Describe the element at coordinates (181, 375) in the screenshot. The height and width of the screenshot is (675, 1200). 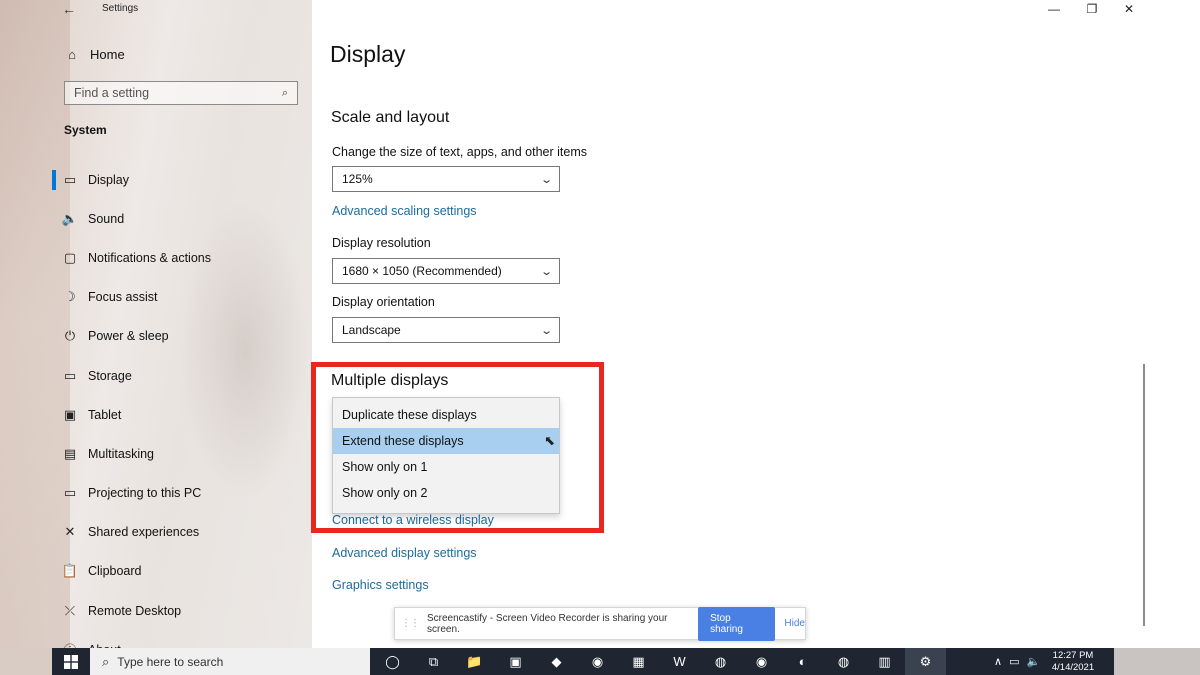
I see `sidebar-item-storage: ▭ Storage` at that location.